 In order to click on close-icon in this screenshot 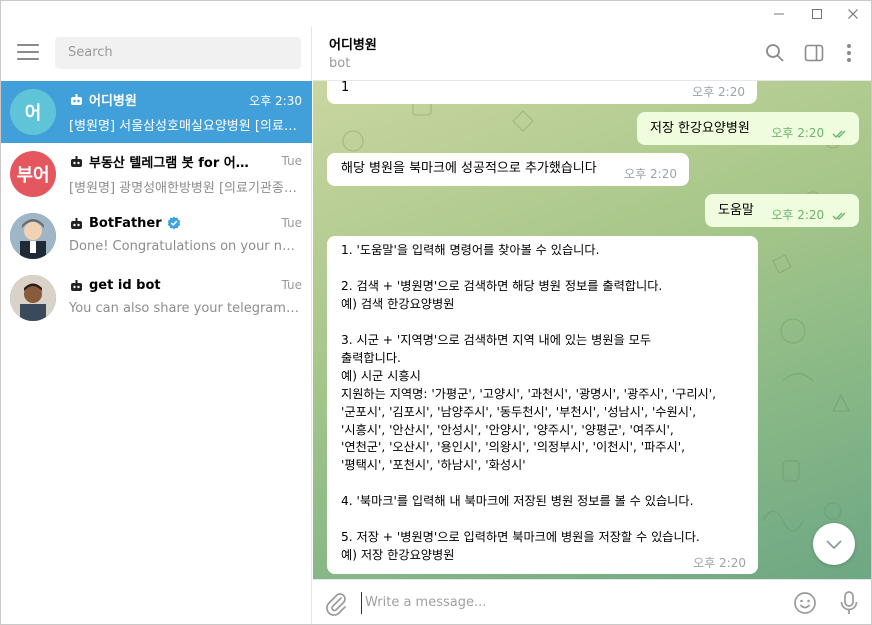, I will do `click(853, 14)`.